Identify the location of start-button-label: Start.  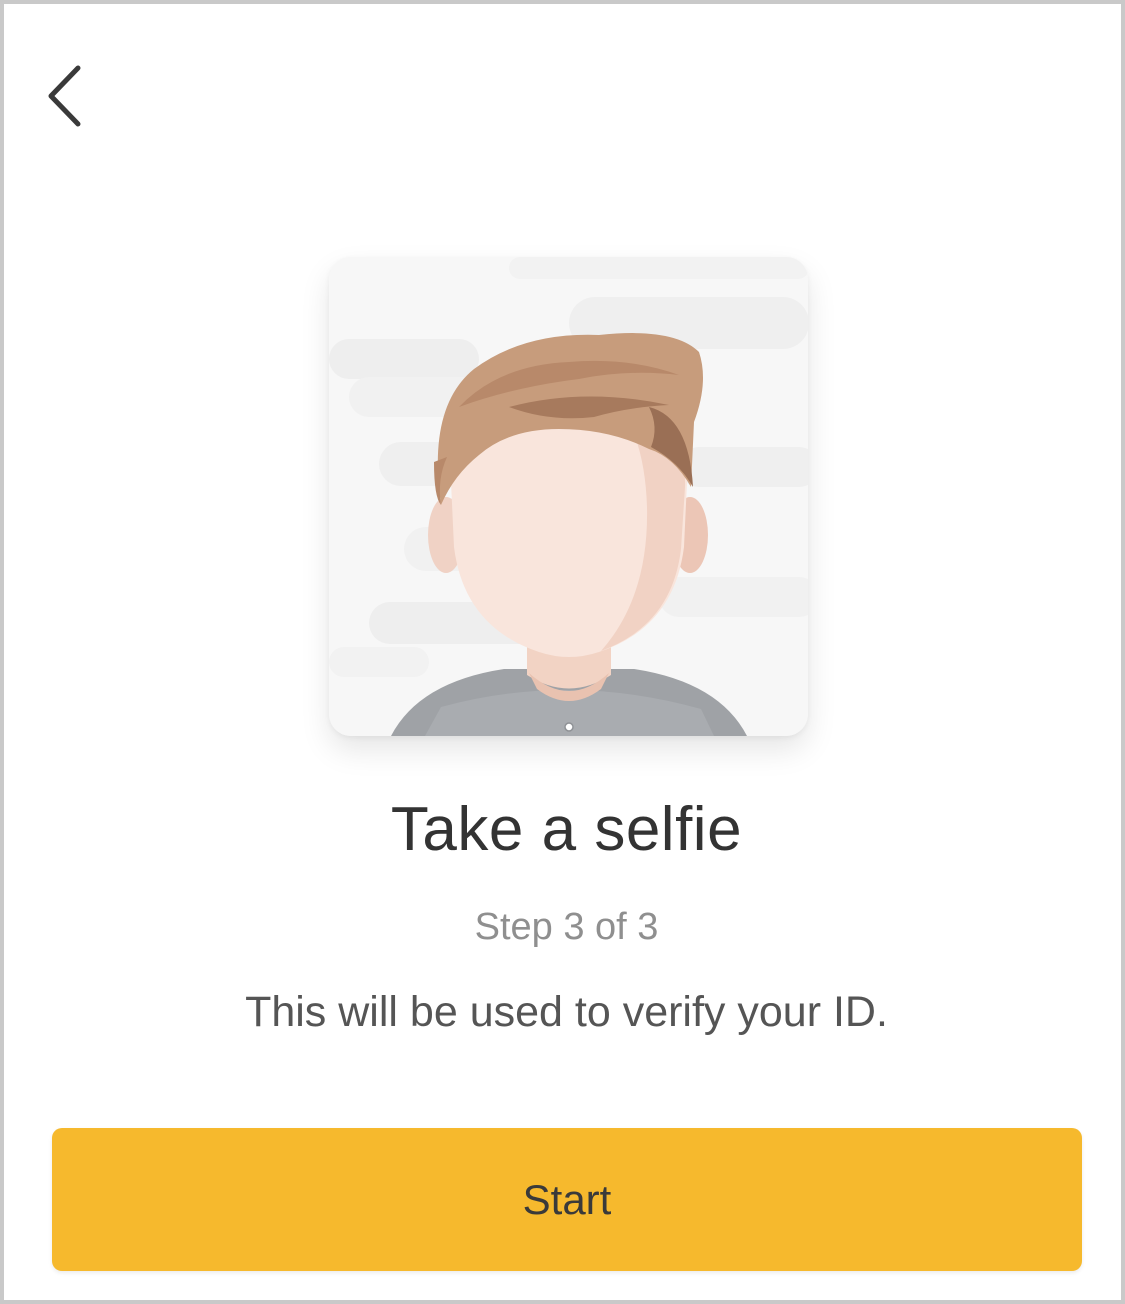
(567, 1199).